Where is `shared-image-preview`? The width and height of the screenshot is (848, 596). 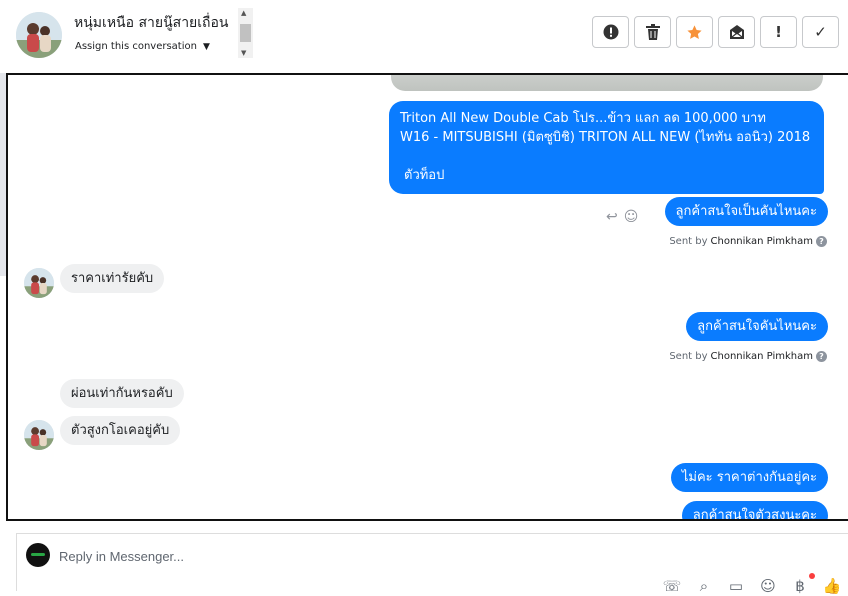
shared-image-preview is located at coordinates (607, 83).